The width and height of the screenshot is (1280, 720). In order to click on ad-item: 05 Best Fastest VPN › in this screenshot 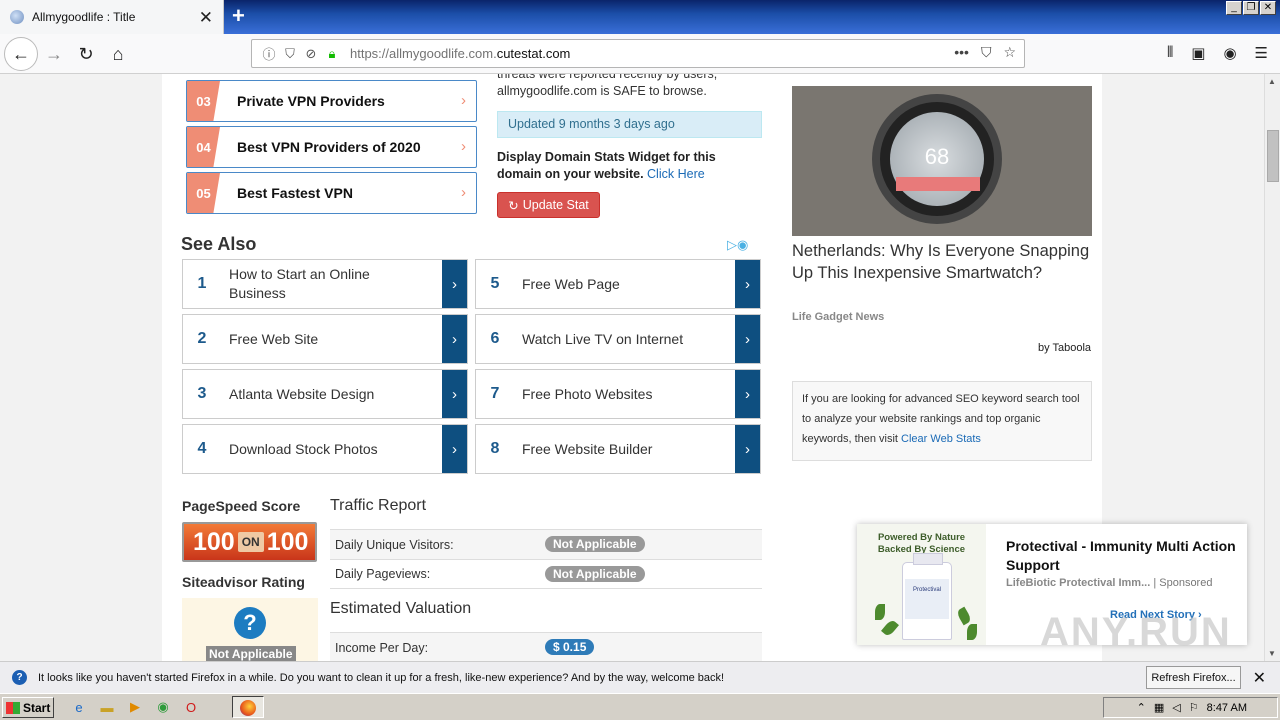, I will do `click(331, 193)`.